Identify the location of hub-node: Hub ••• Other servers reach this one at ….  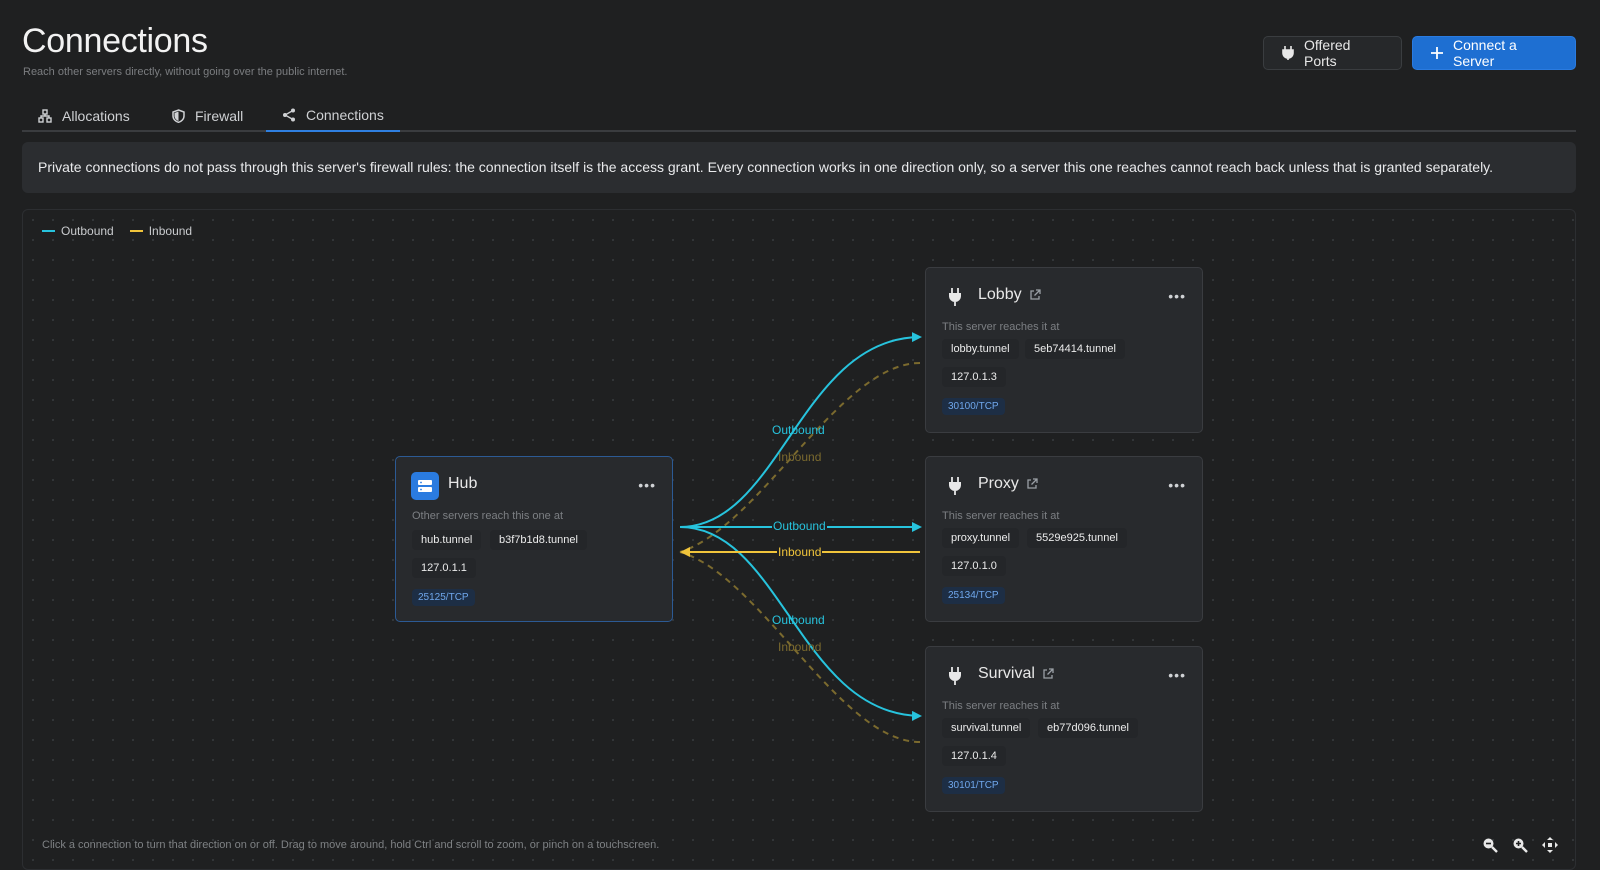
(534, 539).